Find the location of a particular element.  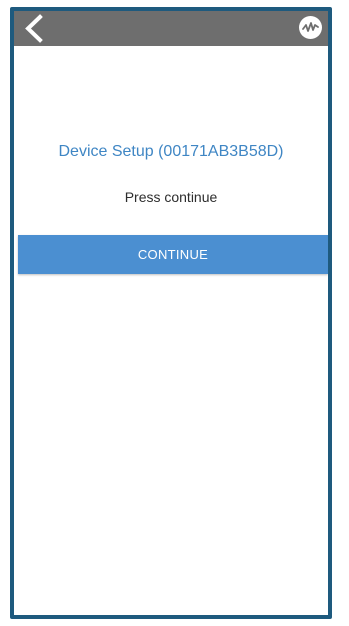

back-button is located at coordinates (35, 28).